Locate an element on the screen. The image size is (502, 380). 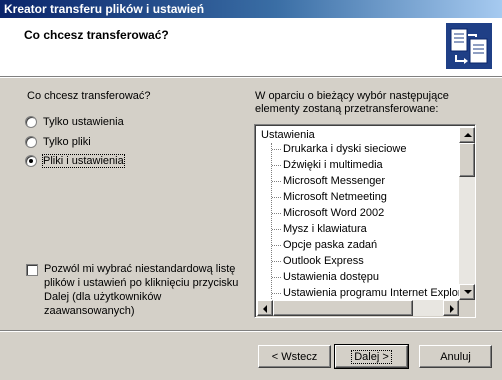
radio-files-only: Tylko pliki is located at coordinates (58, 142).